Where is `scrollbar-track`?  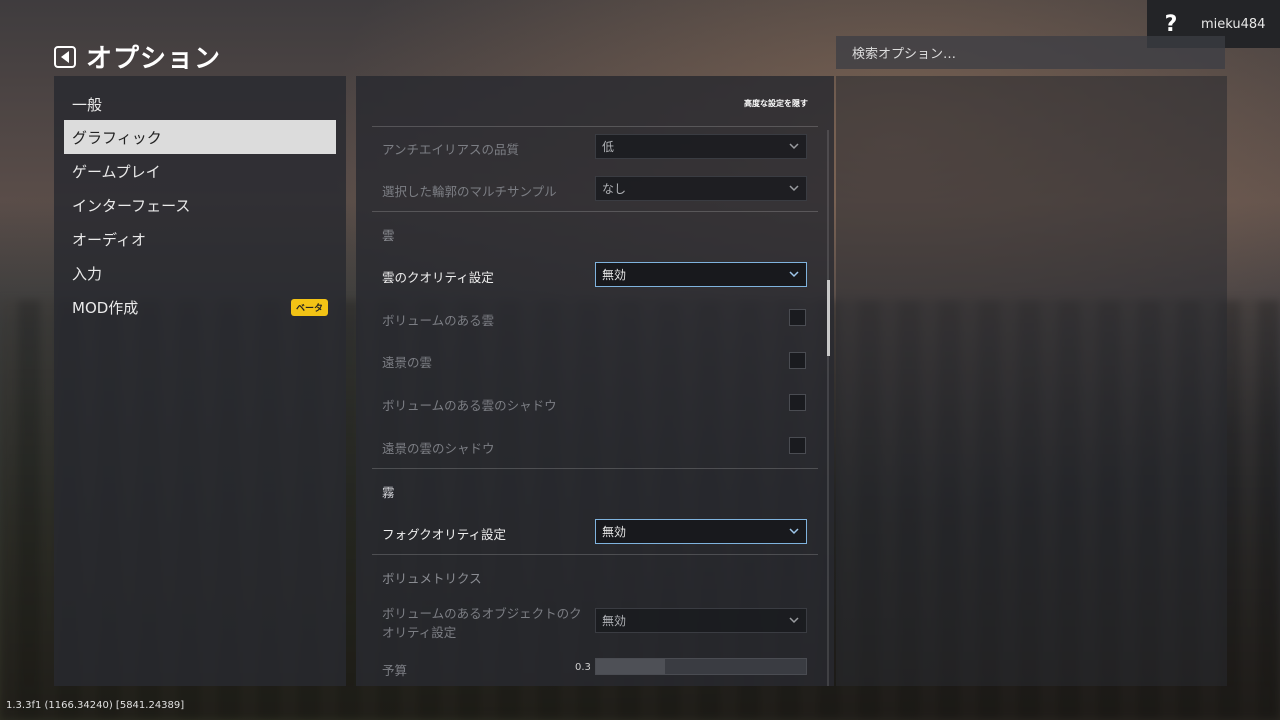 scrollbar-track is located at coordinates (828, 408).